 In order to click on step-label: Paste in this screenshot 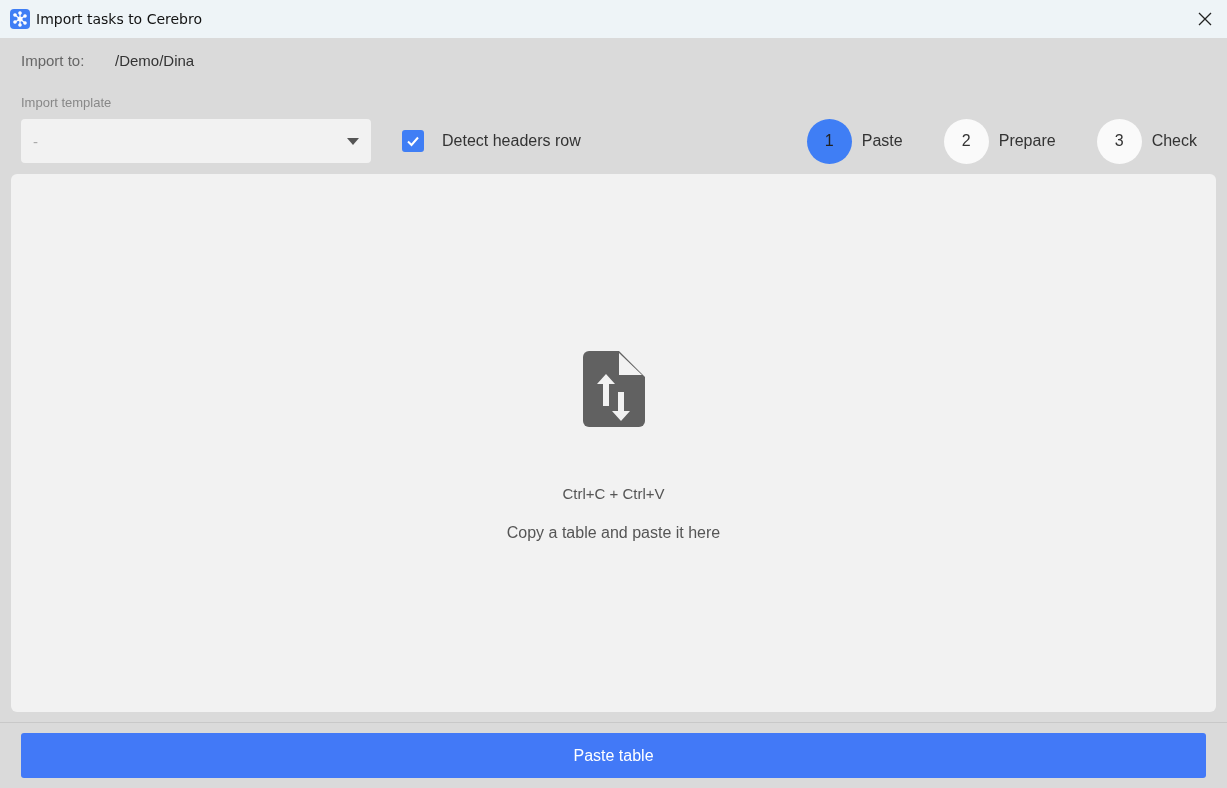, I will do `click(882, 141)`.